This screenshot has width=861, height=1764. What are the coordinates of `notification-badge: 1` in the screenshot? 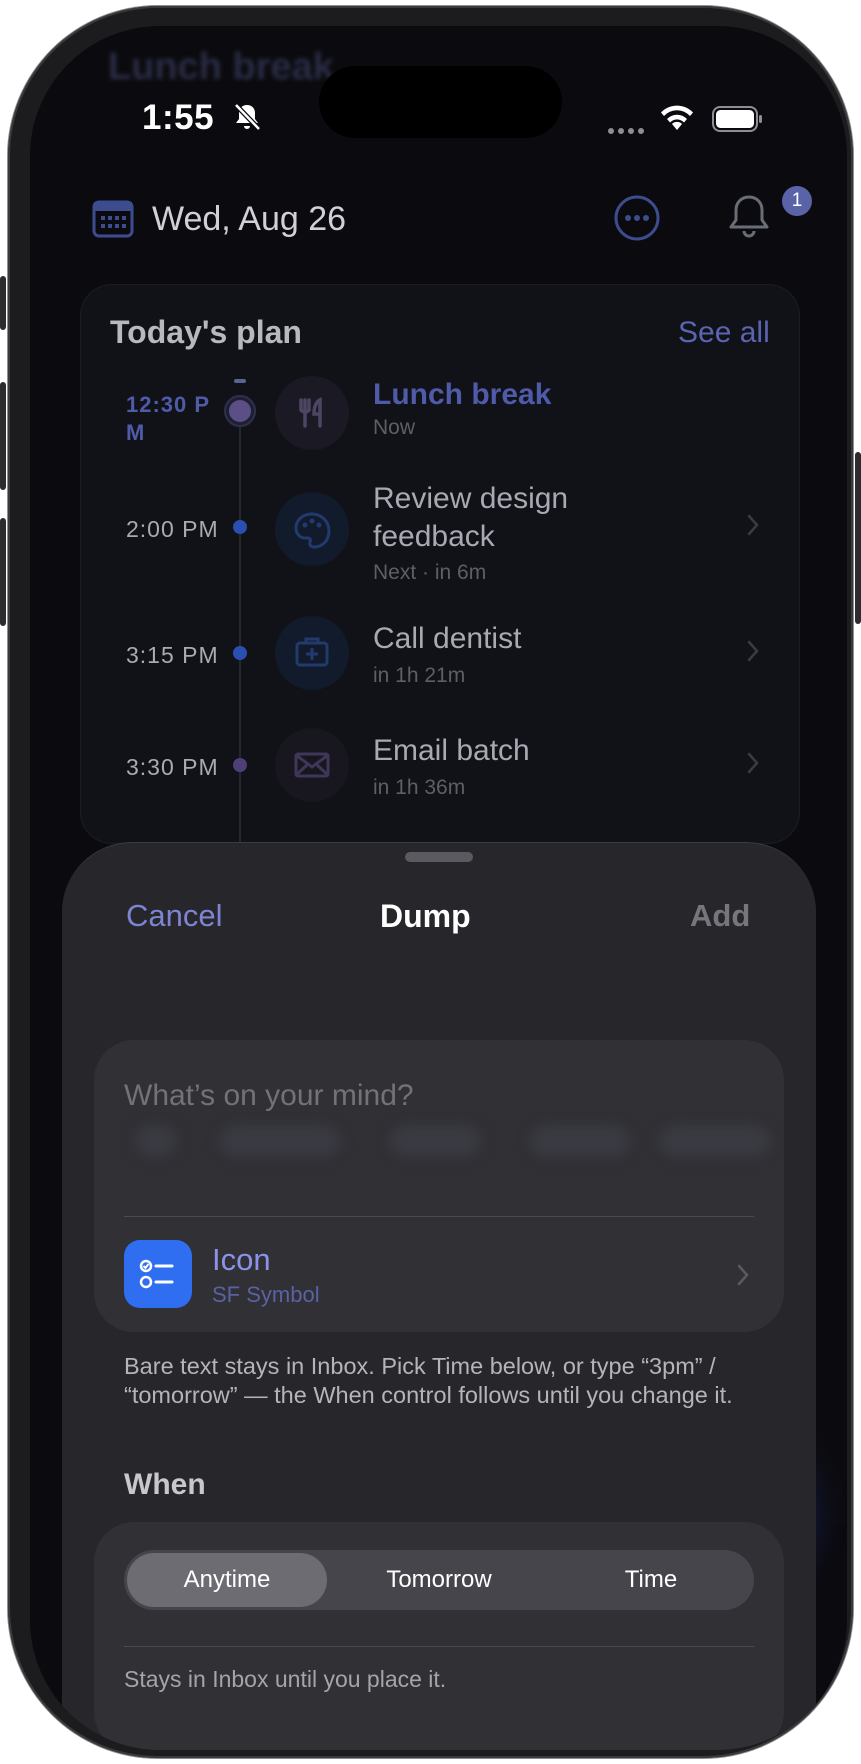 It's located at (797, 201).